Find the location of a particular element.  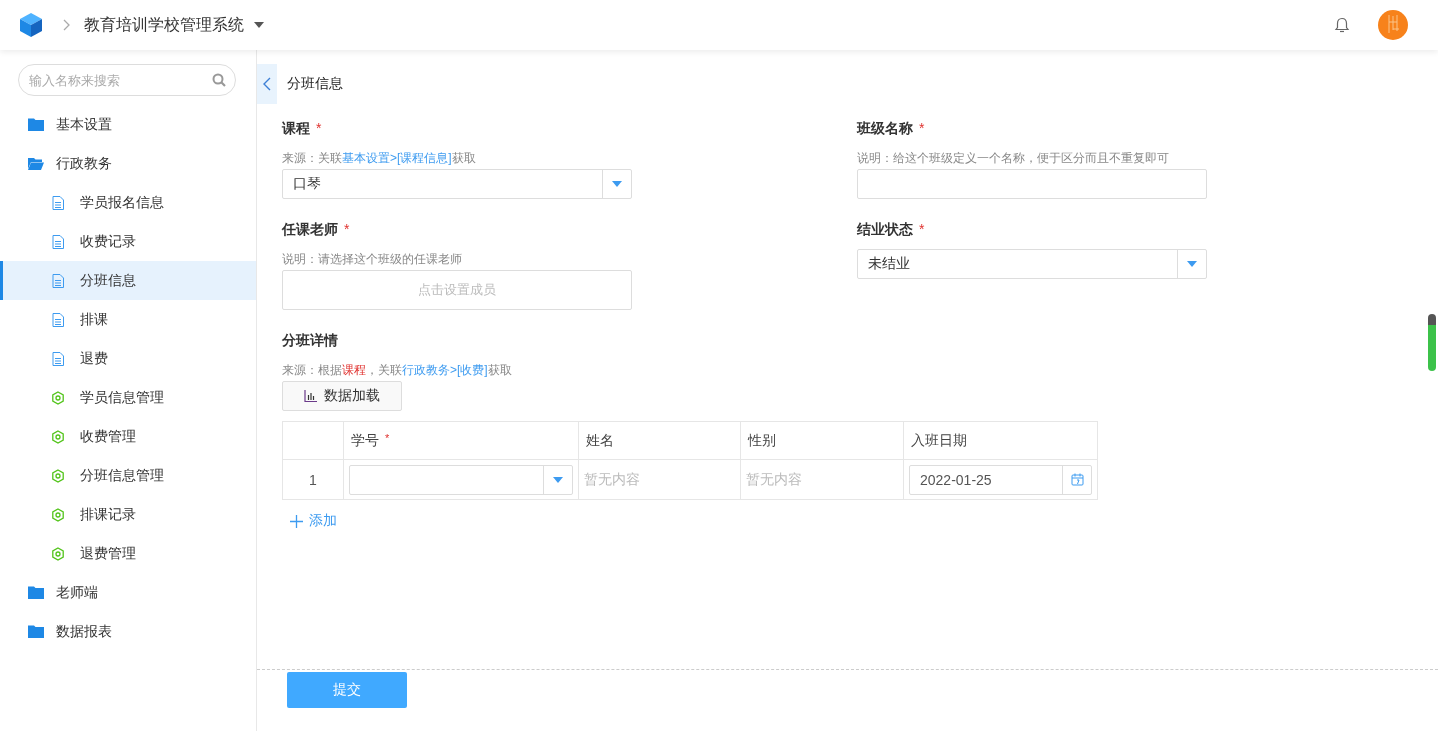

sidebar-item: 学员报名信息 is located at coordinates (128, 202).